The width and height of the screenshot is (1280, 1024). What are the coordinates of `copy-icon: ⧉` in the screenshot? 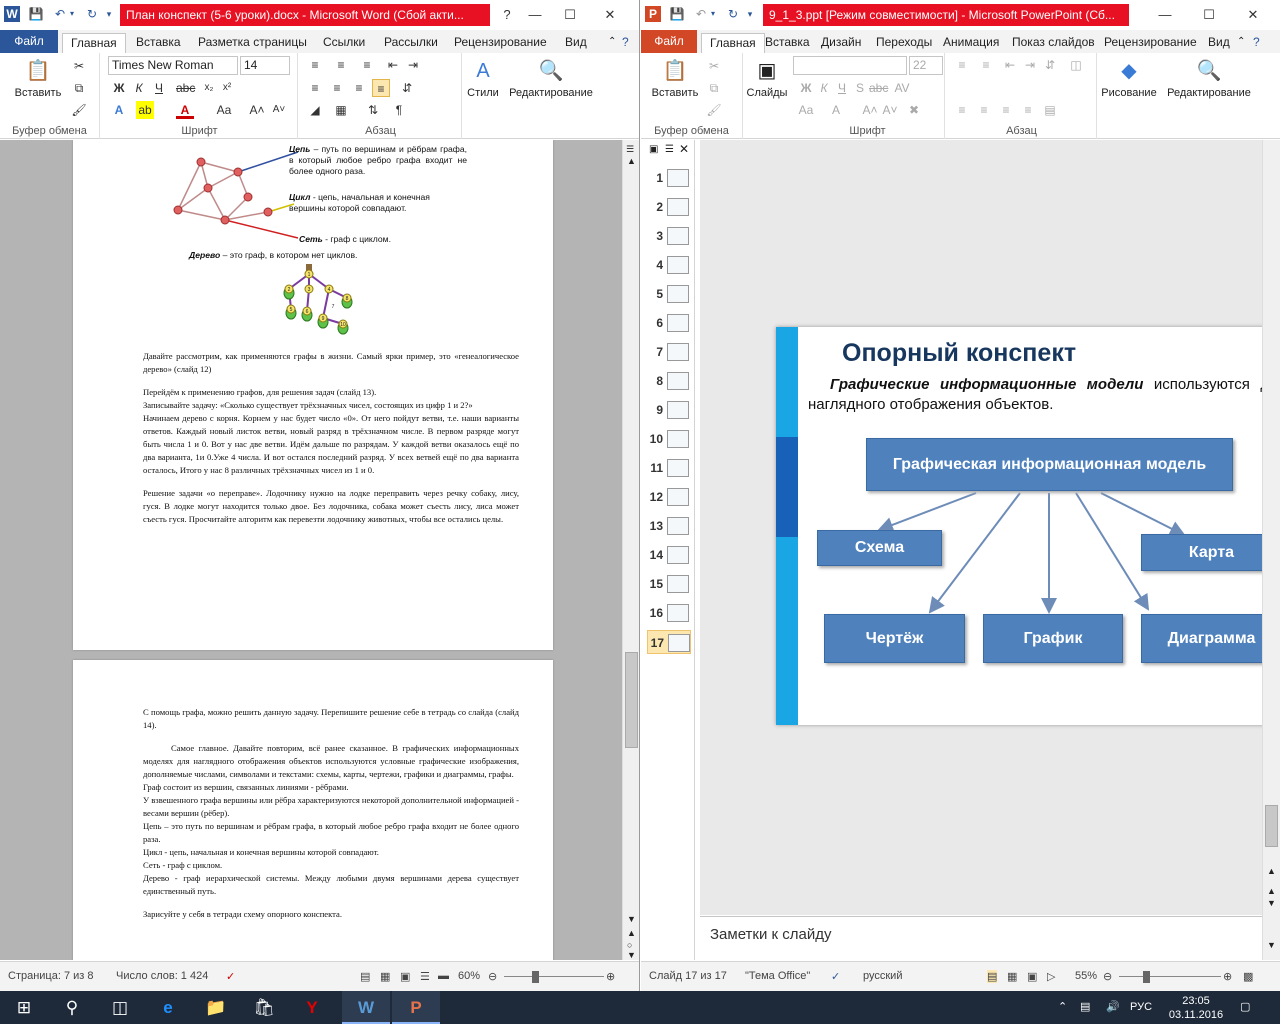 It's located at (714, 88).